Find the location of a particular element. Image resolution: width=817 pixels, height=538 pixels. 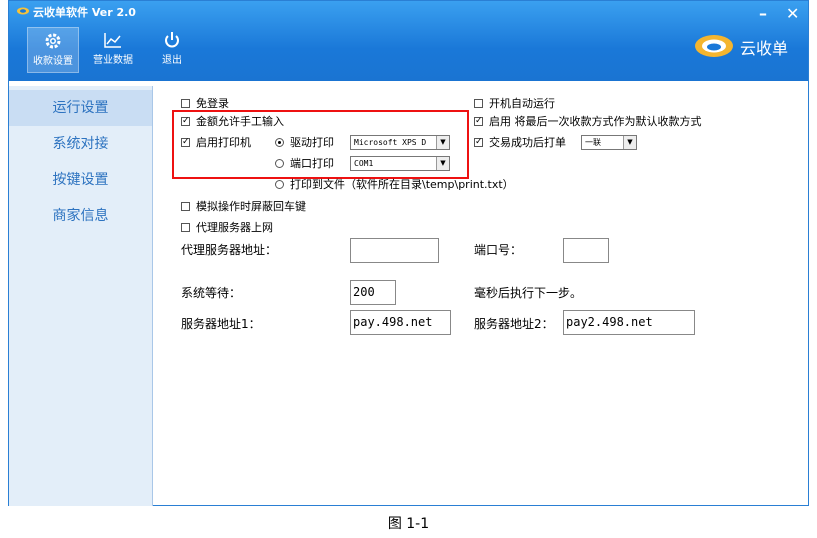

server1-label: 服务器地址1： is located at coordinates (221, 324).